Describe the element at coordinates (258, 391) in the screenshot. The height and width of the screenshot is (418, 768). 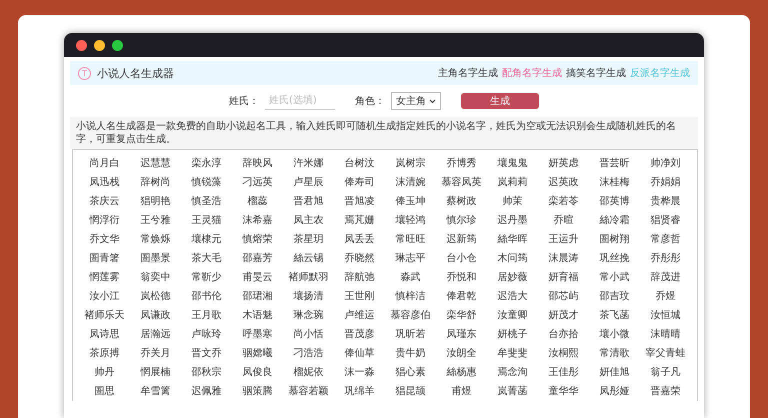
I see `name-text: 骃策腾` at that location.